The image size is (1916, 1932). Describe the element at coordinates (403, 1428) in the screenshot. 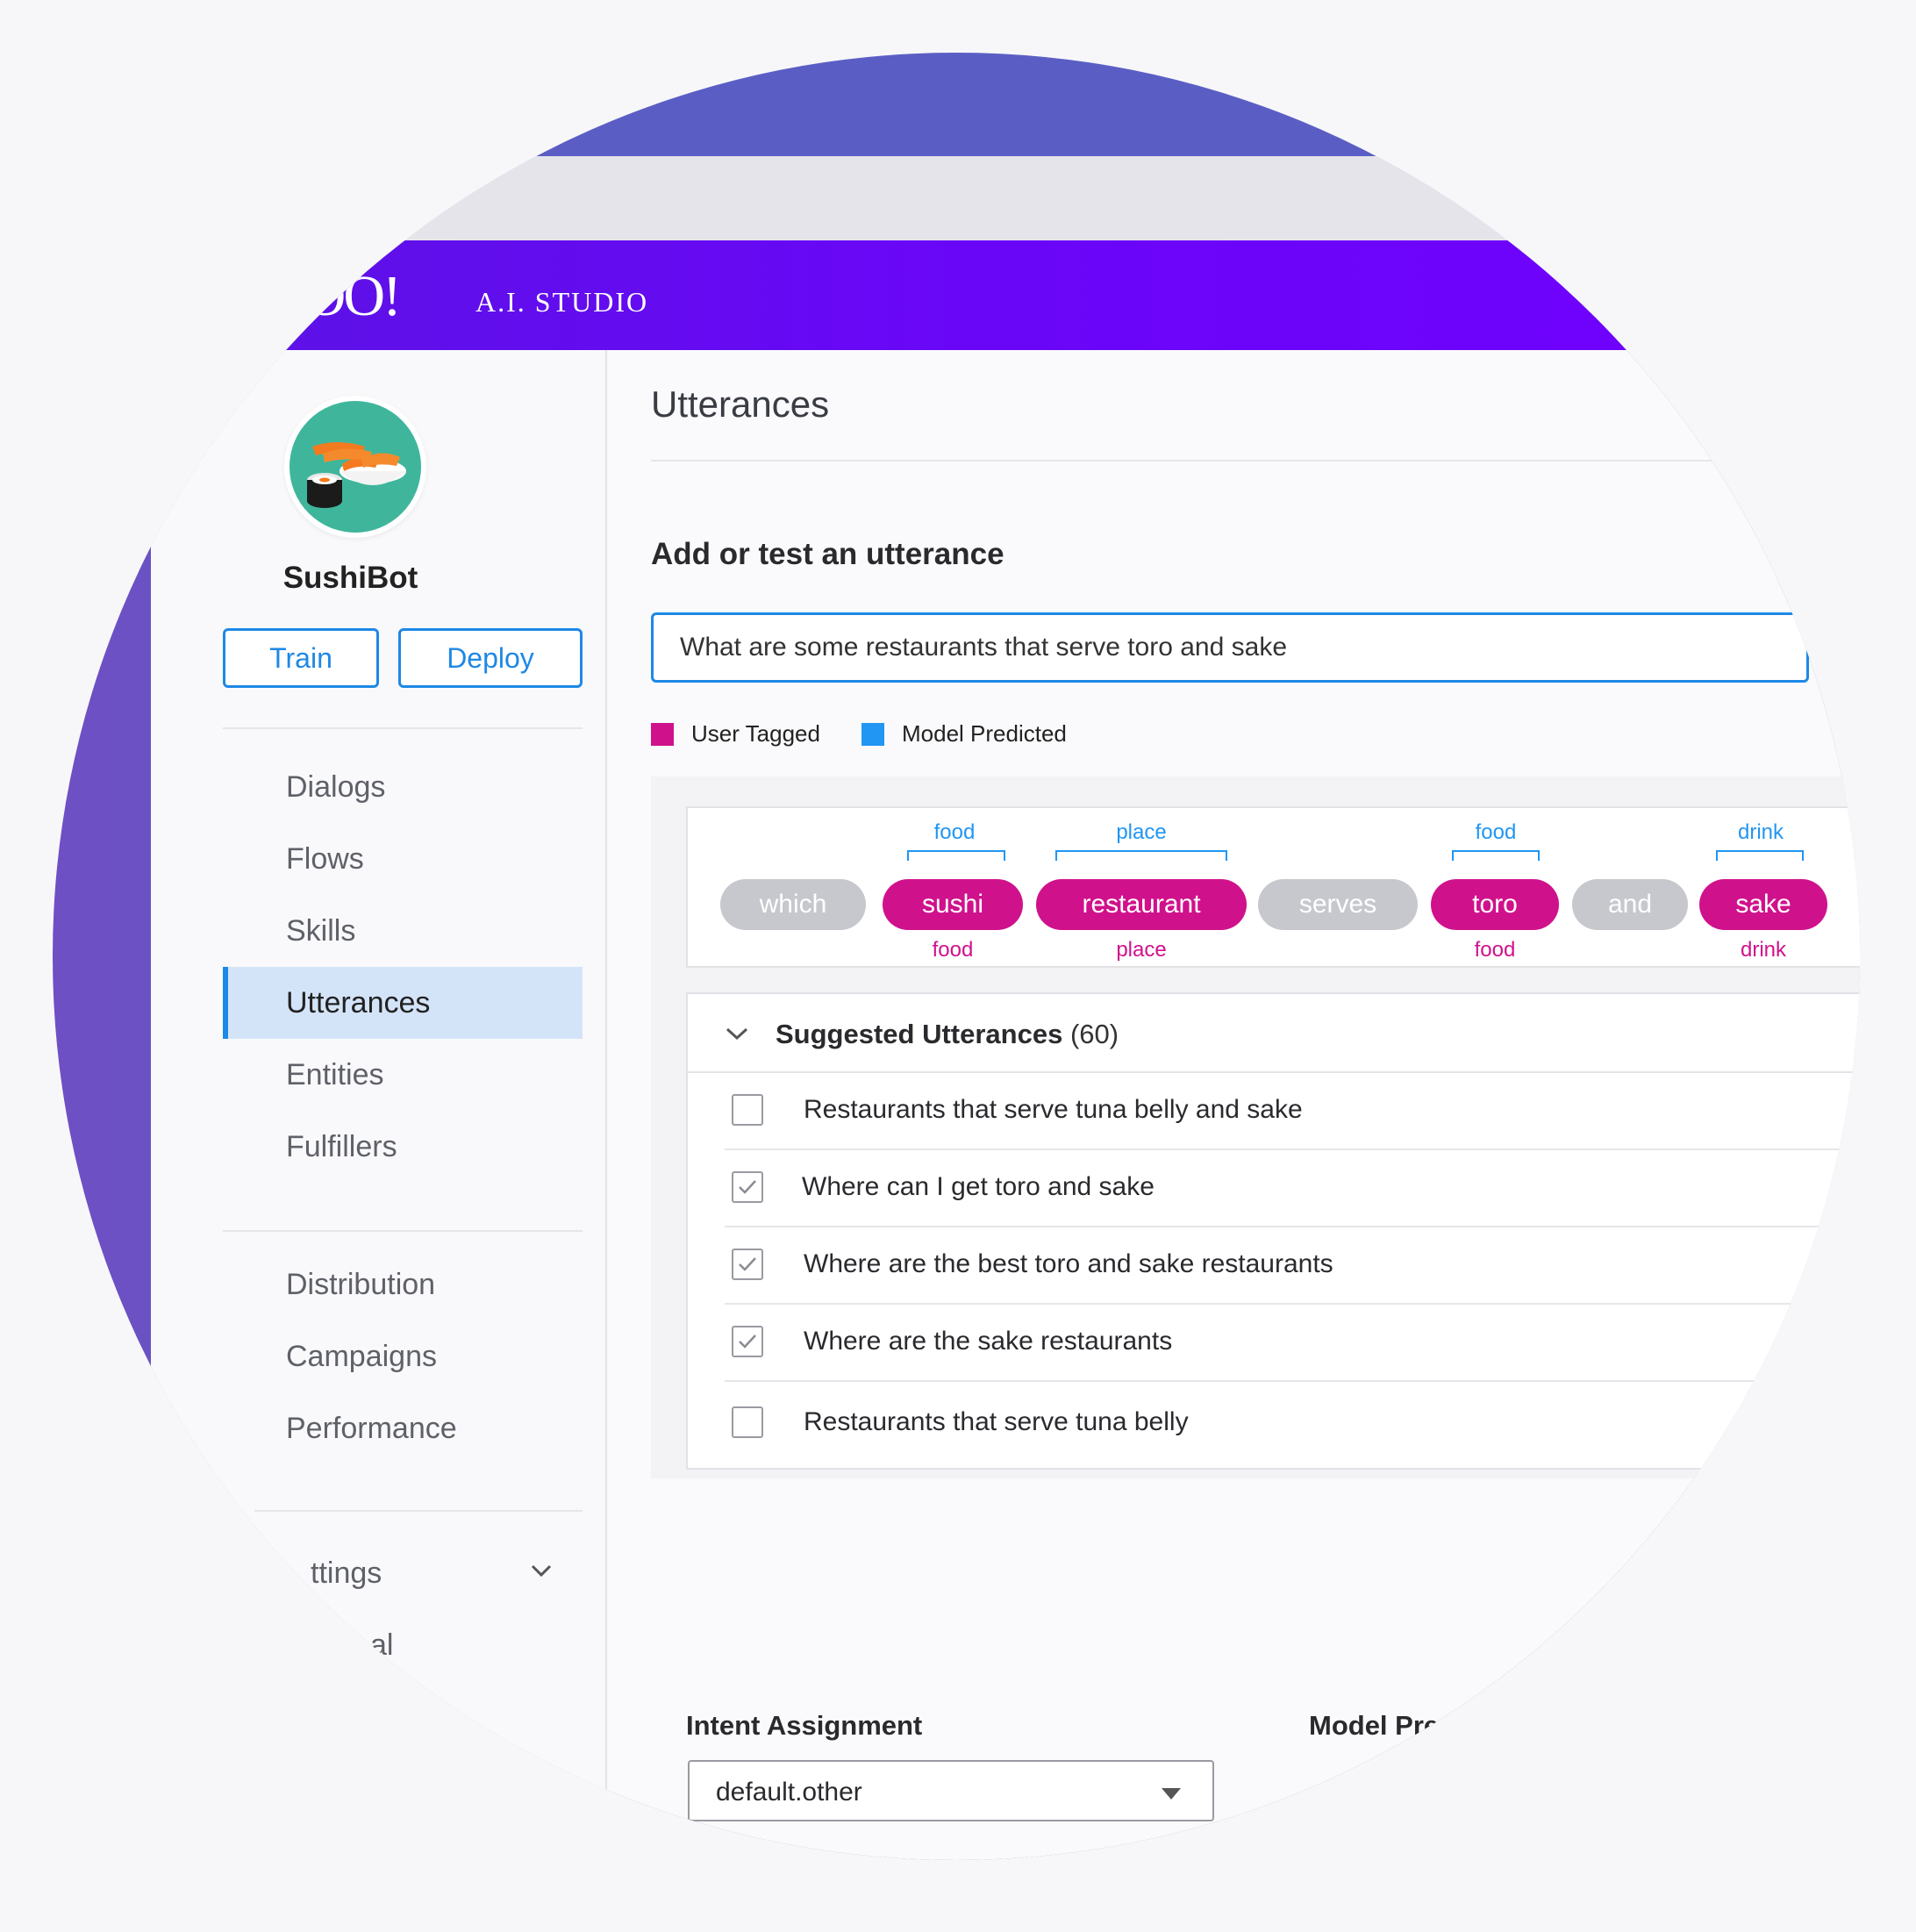

I see `sidebar-item-performance: Performance` at that location.